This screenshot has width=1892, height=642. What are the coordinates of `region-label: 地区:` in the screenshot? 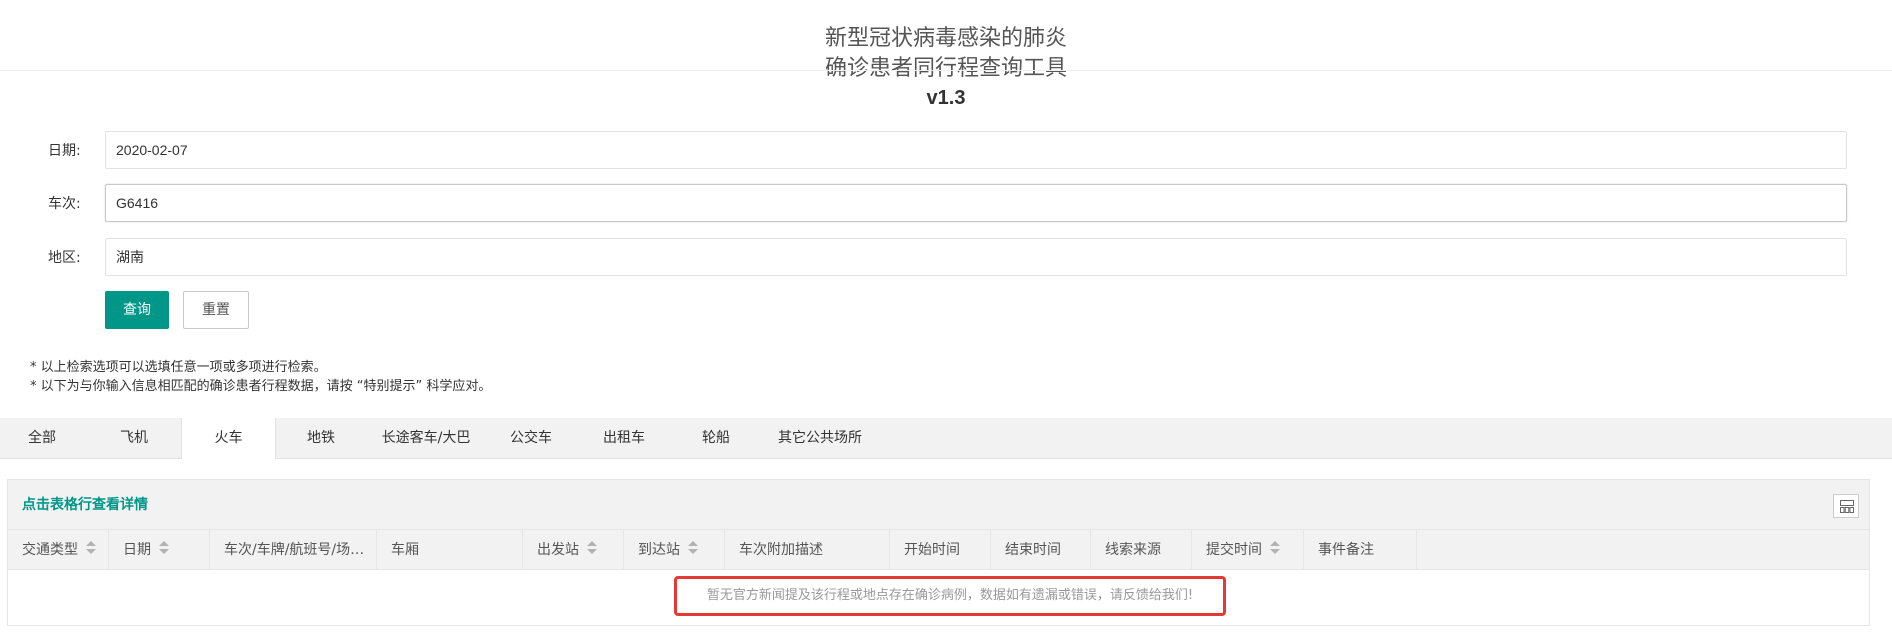 It's located at (64, 258).